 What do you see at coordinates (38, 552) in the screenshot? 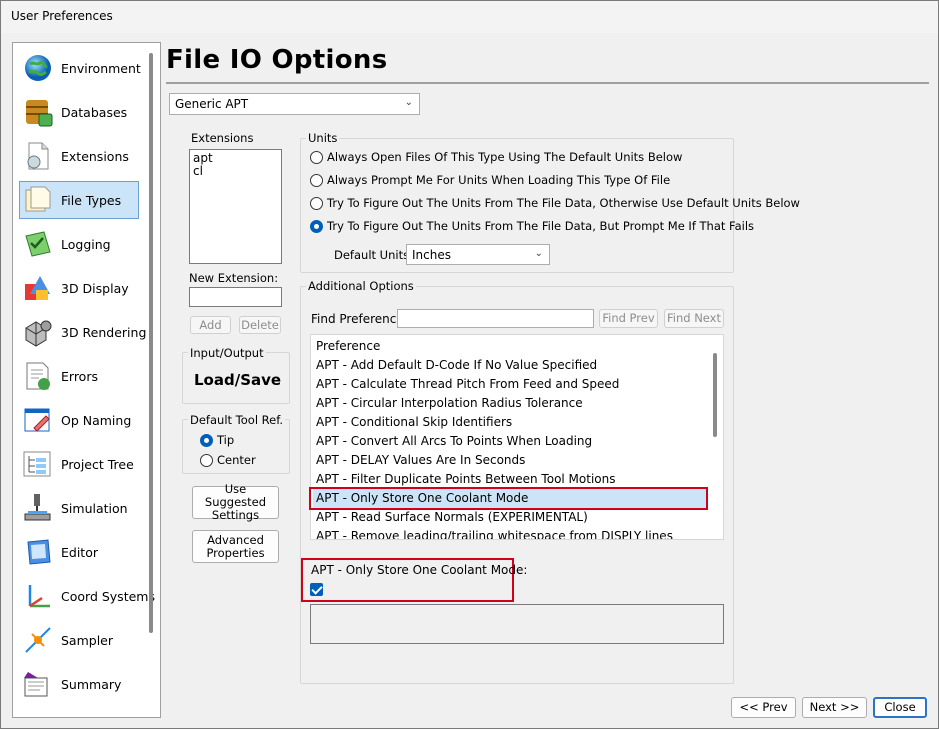
I see `editor-icon` at bounding box center [38, 552].